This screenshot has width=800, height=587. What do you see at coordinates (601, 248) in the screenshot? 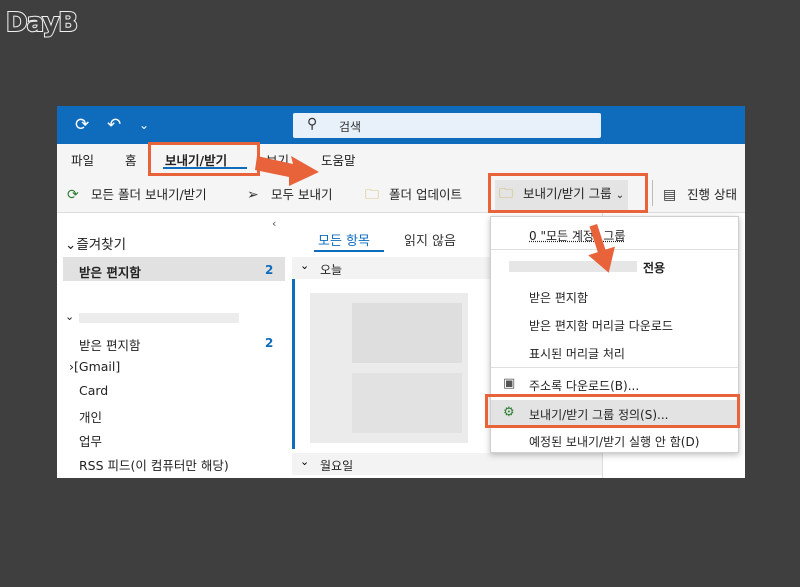
I see `arrow-down-icon` at bounding box center [601, 248].